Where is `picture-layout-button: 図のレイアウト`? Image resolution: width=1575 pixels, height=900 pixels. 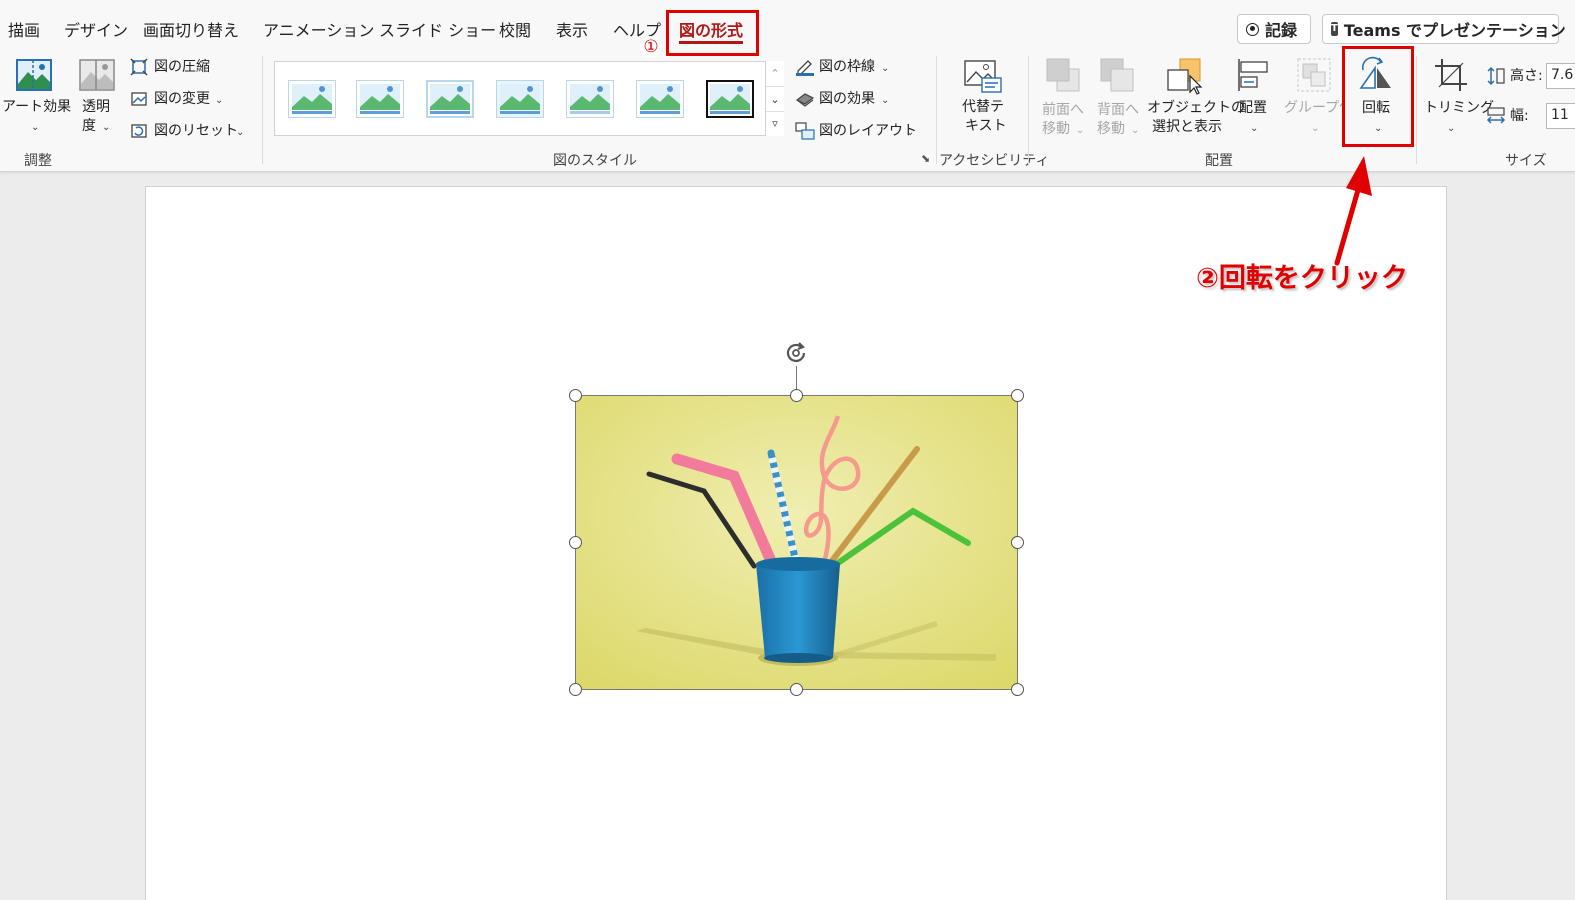
picture-layout-button: 図のレイアウト is located at coordinates (868, 131).